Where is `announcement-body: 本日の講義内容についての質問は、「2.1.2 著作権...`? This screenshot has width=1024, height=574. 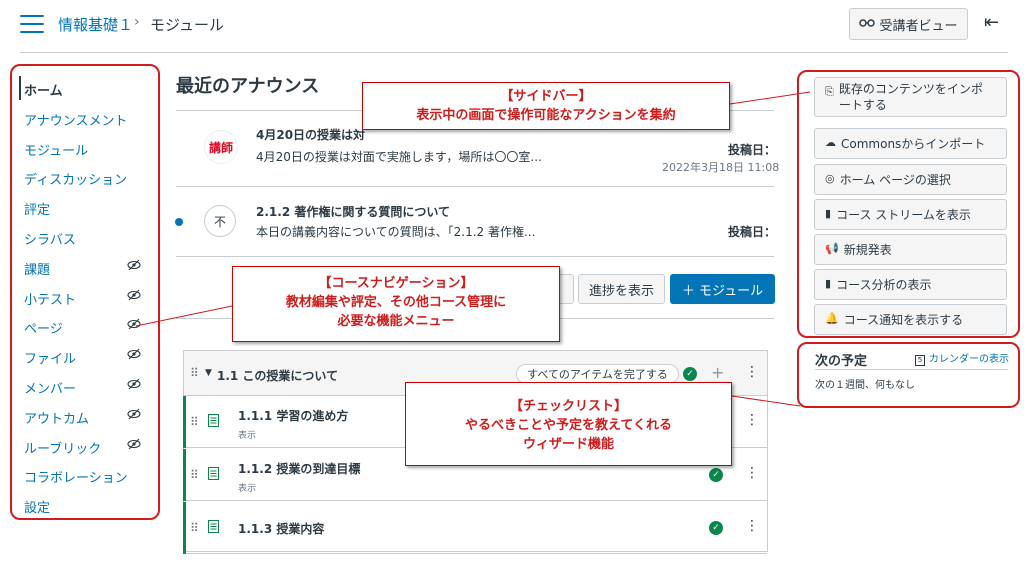 announcement-body: 本日の講義内容についての質問は、「2.1.2 著作権... is located at coordinates (396, 232).